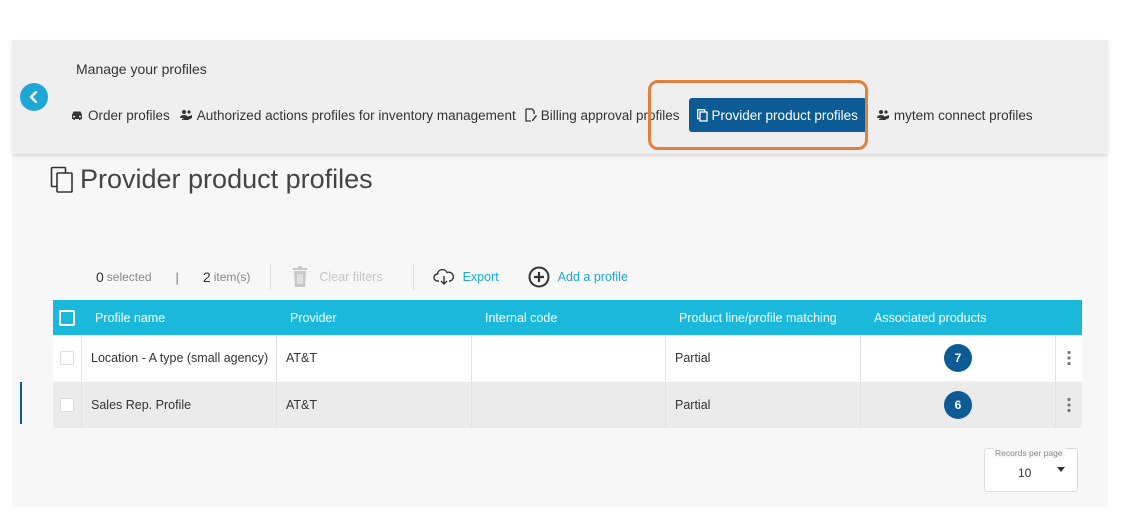  What do you see at coordinates (963, 115) in the screenshot?
I see `tab-label: mytem connect profiles` at bounding box center [963, 115].